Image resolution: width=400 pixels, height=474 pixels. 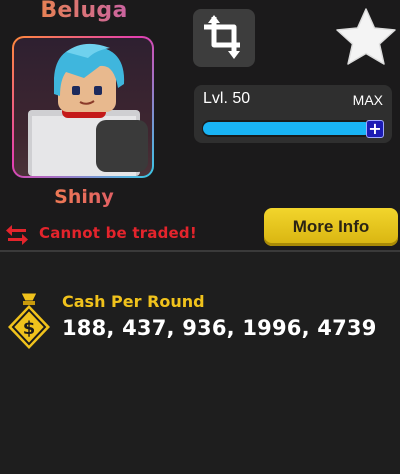 What do you see at coordinates (84, 197) in the screenshot?
I see `rarity-label: Shiny` at bounding box center [84, 197].